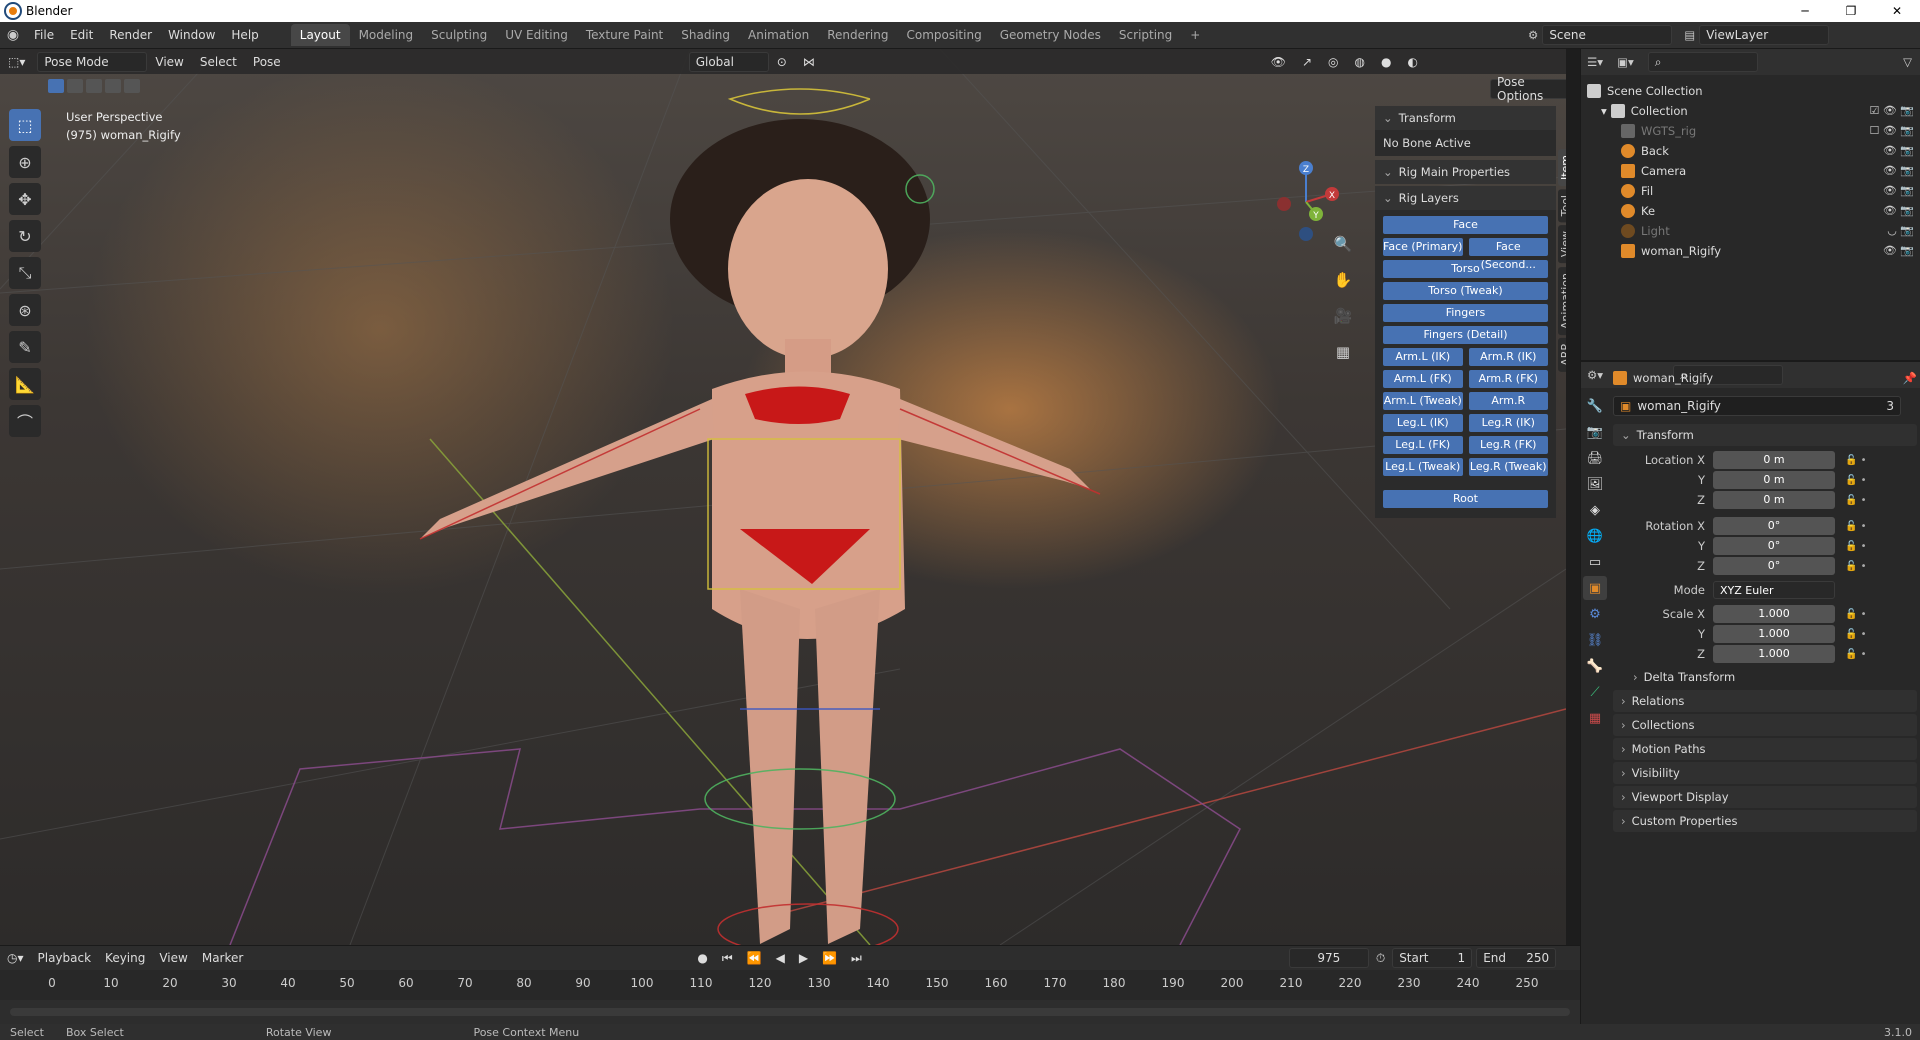 The width and height of the screenshot is (1920, 1040). I want to click on object-datablock-field: ▣ woman_Rigify 3, so click(1757, 406).